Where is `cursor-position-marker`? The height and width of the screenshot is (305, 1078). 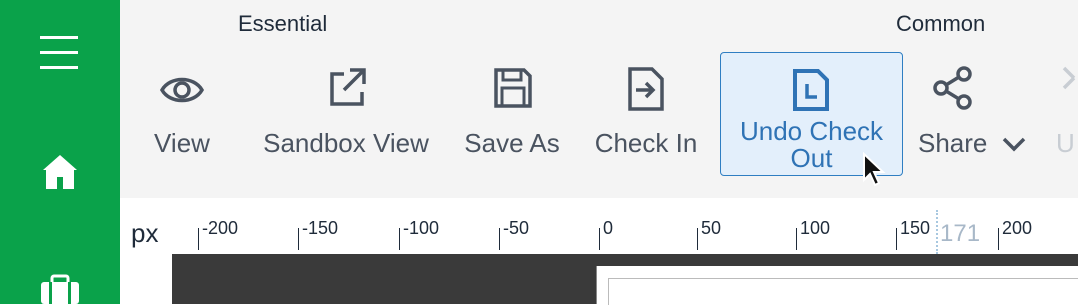 cursor-position-marker is located at coordinates (937, 232).